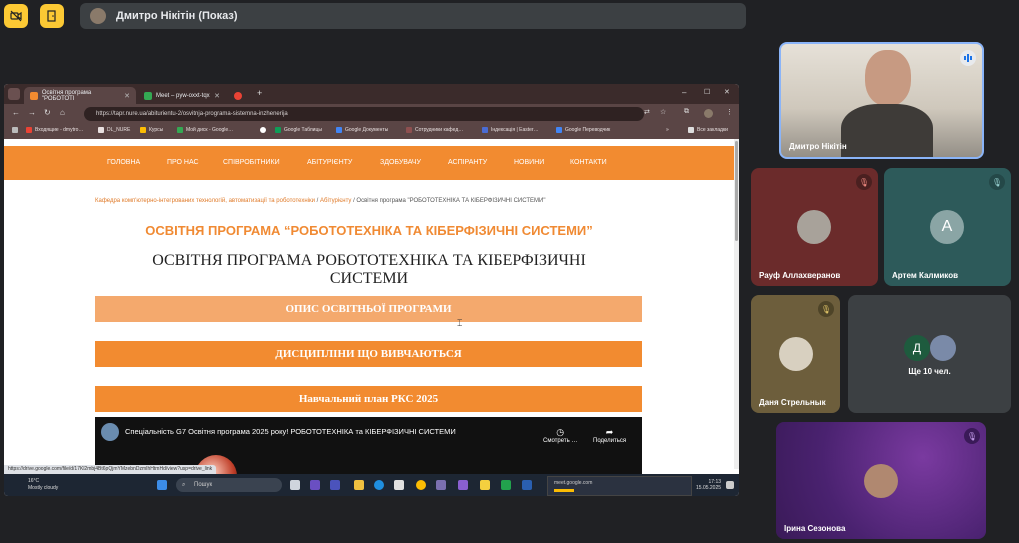  I want to click on tab-recording, so click(241, 95).